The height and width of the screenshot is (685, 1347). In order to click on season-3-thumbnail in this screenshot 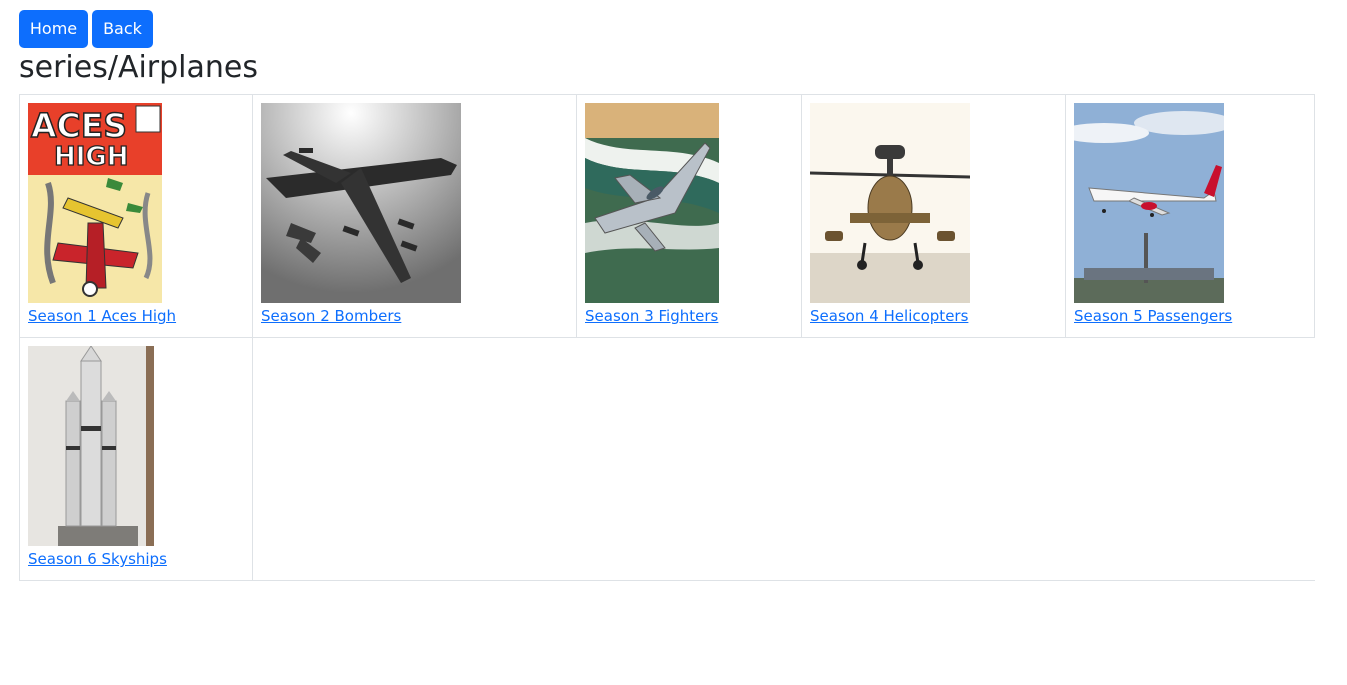, I will do `click(652, 203)`.